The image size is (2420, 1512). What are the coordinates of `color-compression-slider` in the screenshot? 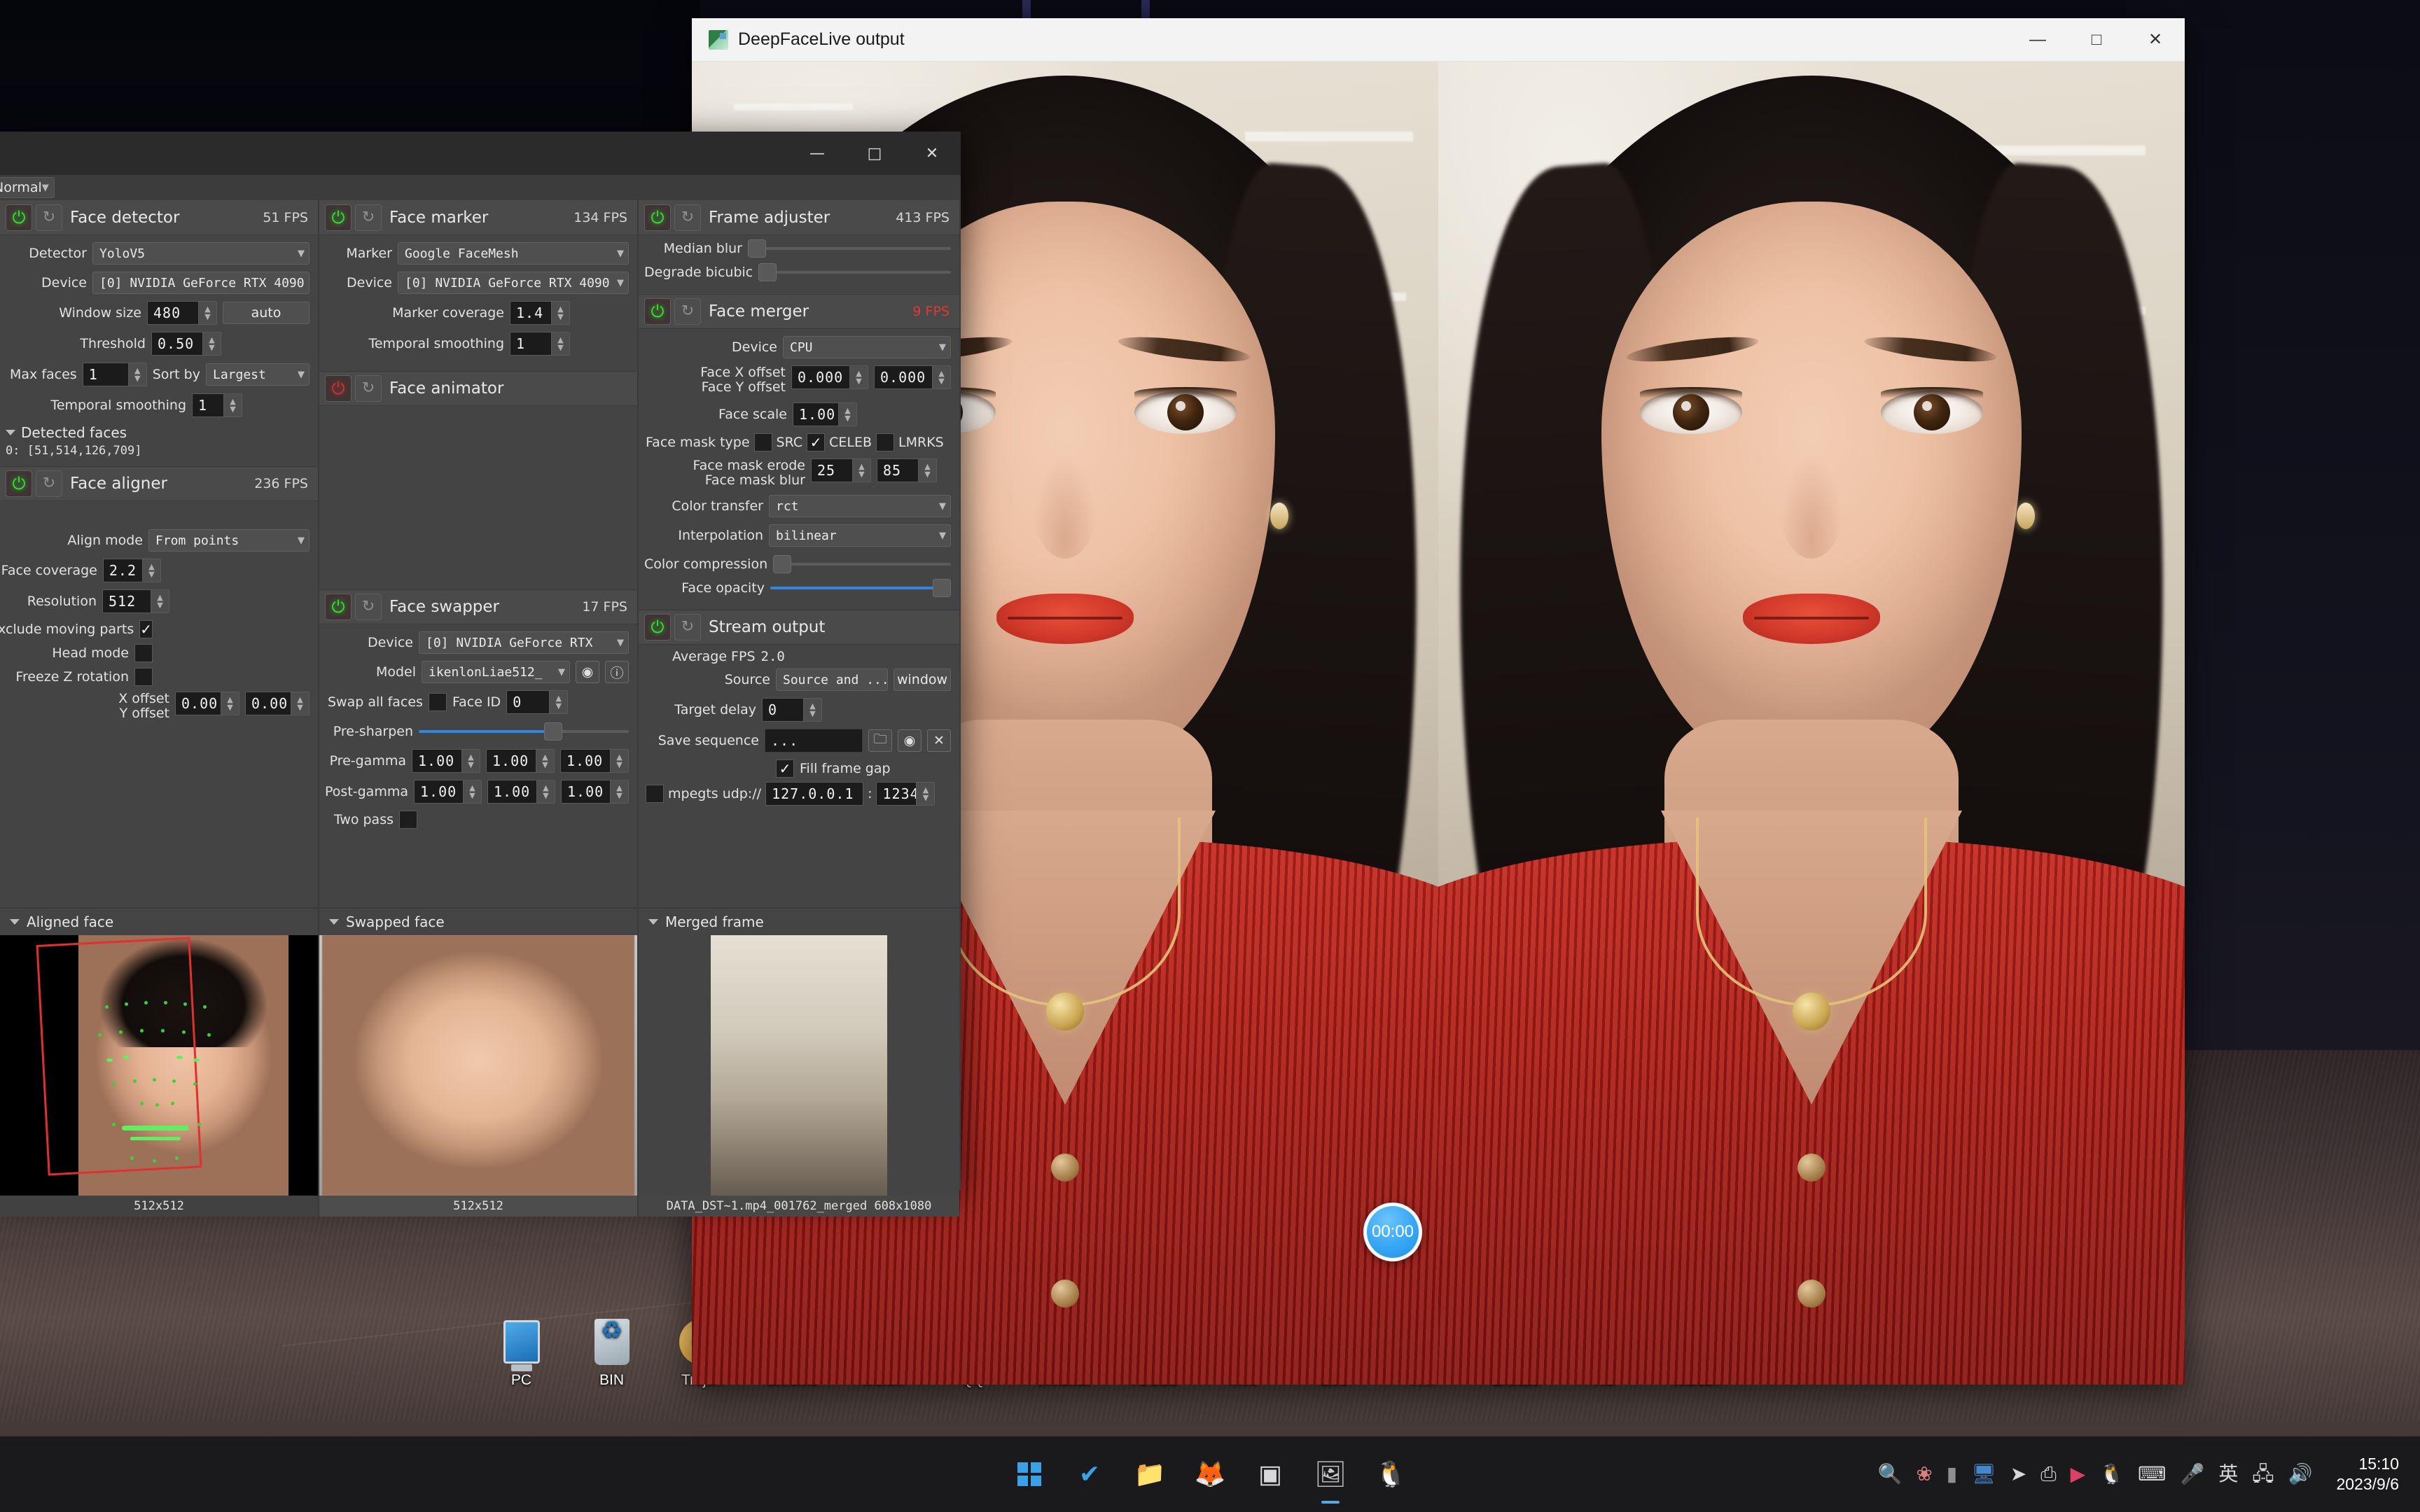 It's located at (862, 564).